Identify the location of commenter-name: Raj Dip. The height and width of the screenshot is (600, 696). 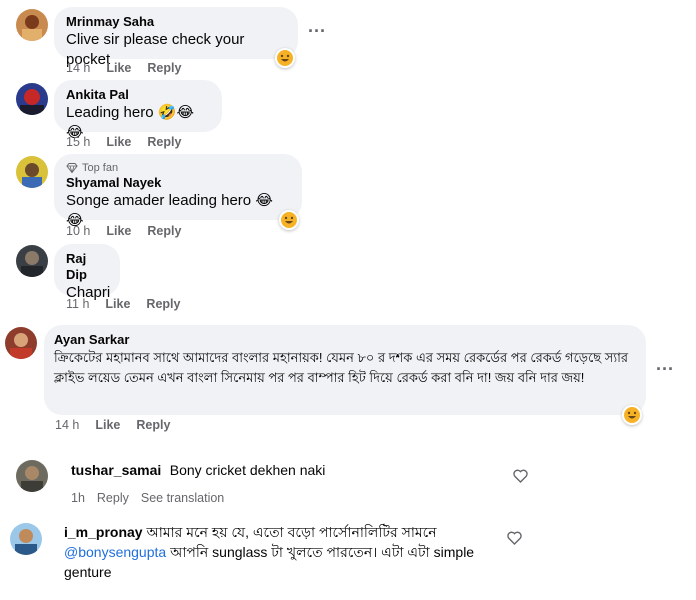
(87, 267).